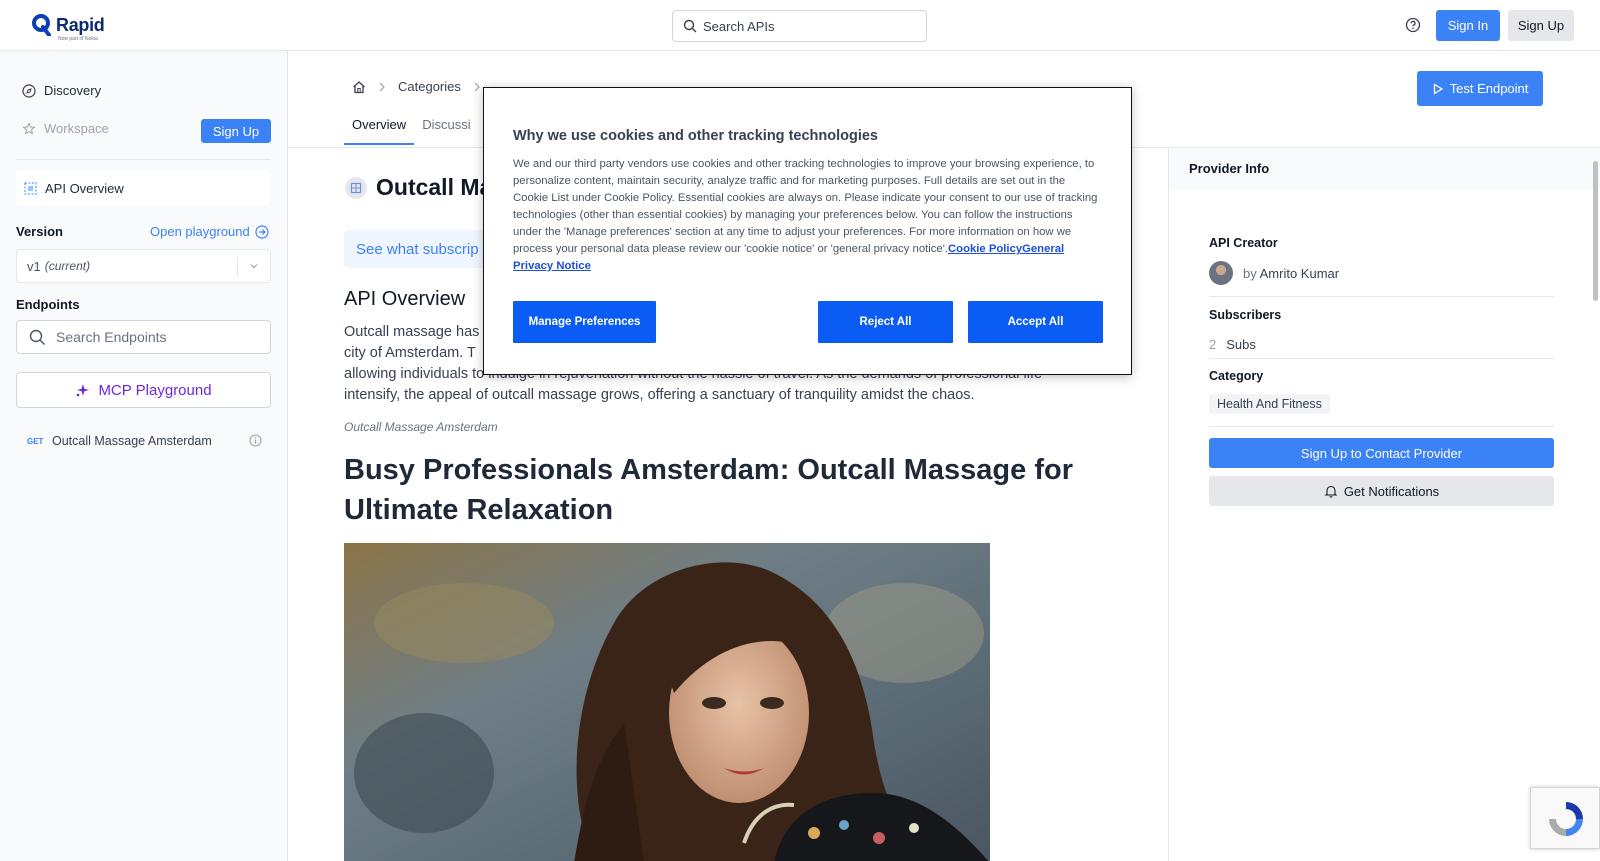  Describe the element at coordinates (41, 25) in the screenshot. I see `rapid-logo-icon` at that location.